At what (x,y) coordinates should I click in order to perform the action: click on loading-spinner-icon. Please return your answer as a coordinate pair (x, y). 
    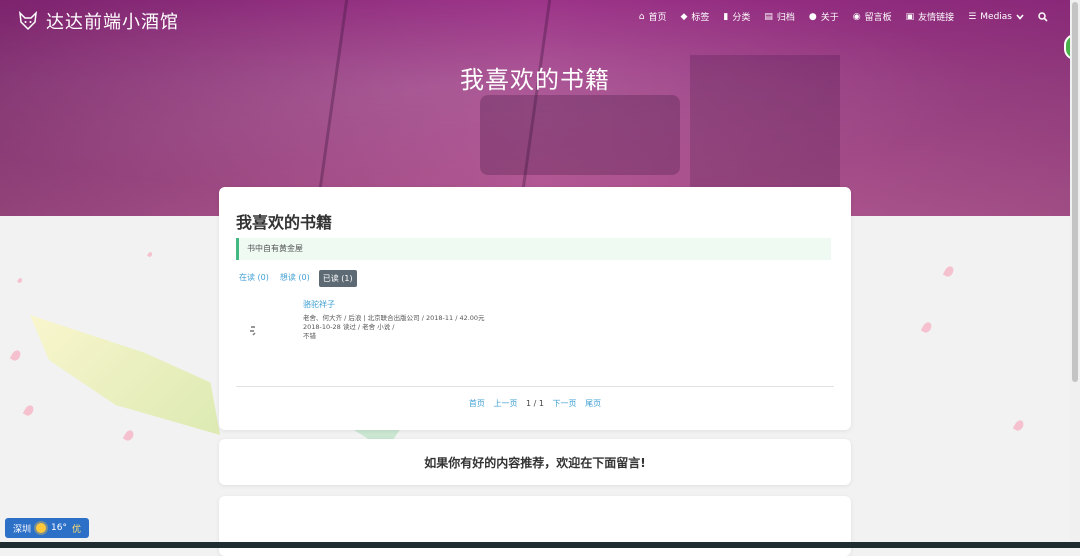
    Looking at the image, I should click on (256, 331).